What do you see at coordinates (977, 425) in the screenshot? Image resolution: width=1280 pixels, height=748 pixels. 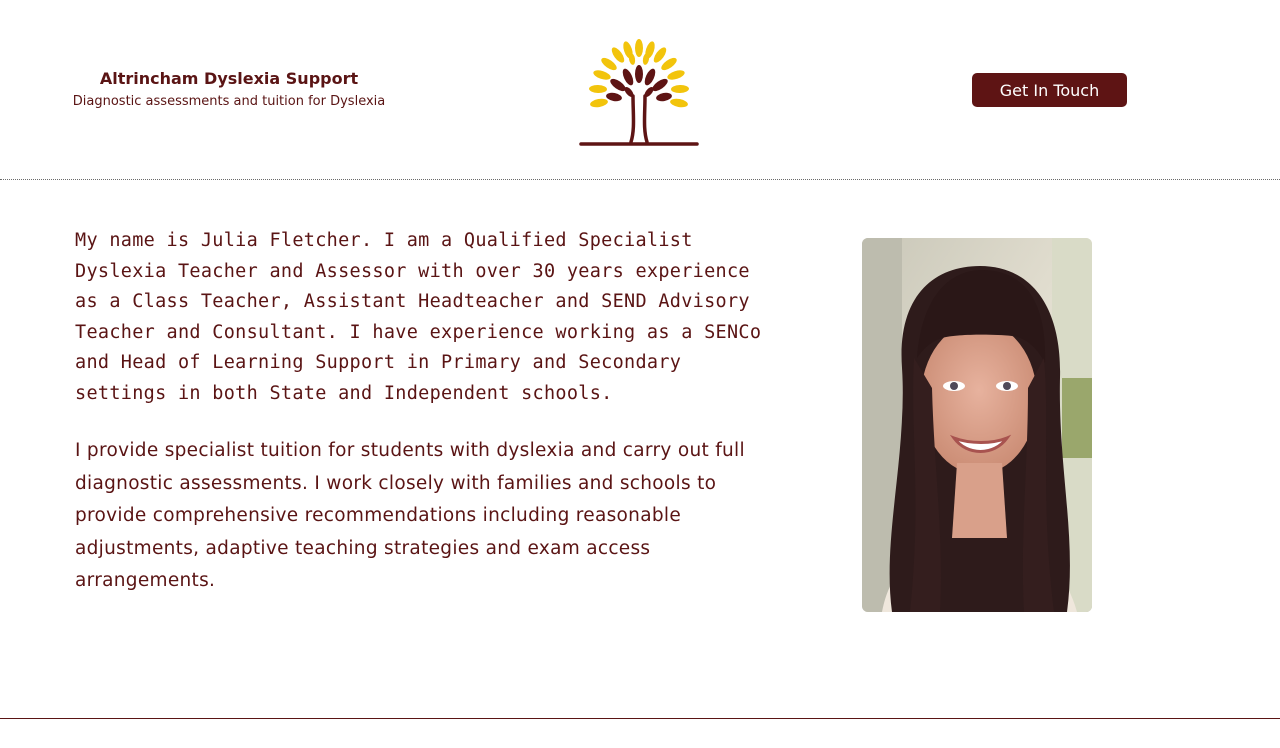 I see `portrait-photo` at bounding box center [977, 425].